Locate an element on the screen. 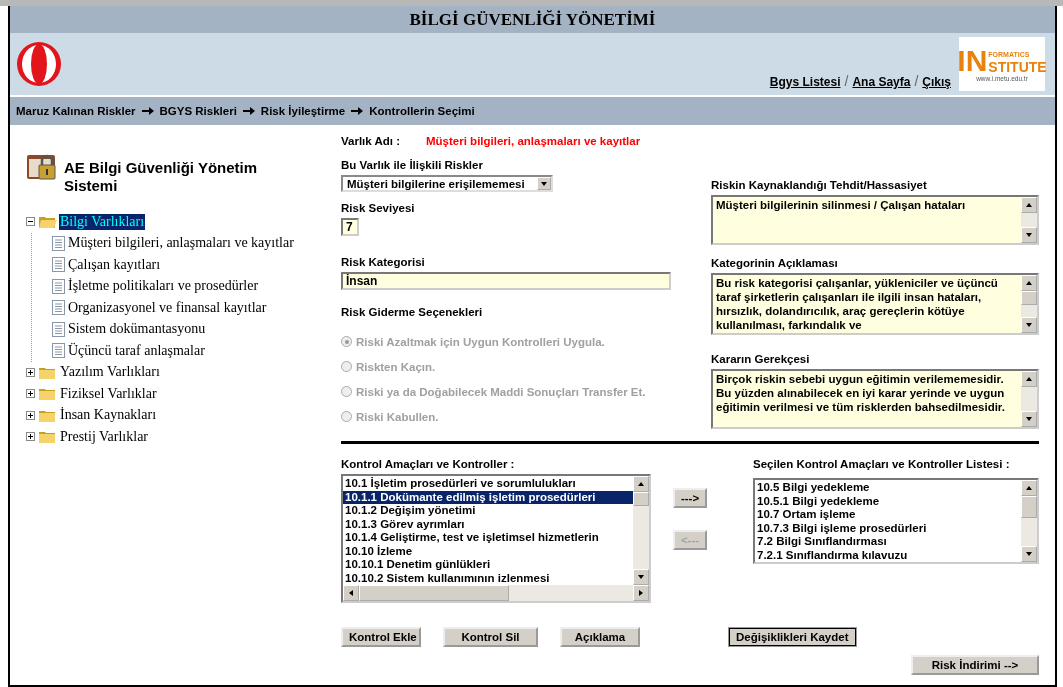 The height and width of the screenshot is (687, 1063). text-area: Bu risk kategorisi çalışanlar, yükleniciler ve üçüncü taraf şirketlerin çalışanları ile ilgili insan hataları, hırsızlık, dolandırıcılık, araç gereçlerin kötüye kullanılması, farkındalık ve is located at coordinates (875, 304).